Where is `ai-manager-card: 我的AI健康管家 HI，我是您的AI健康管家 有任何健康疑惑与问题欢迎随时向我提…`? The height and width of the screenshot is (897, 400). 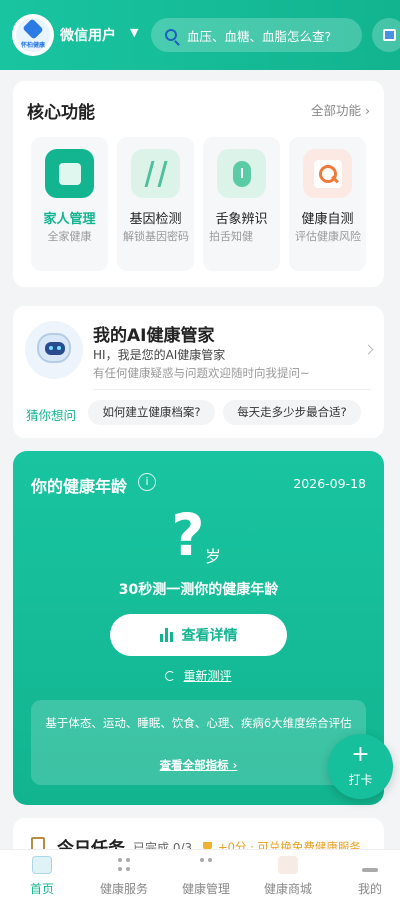 ai-manager-card: 我的AI健康管家 HI，我是您的AI健康管家 有任何健康疑惑与问题欢迎随时向我提… is located at coordinates (198, 372).